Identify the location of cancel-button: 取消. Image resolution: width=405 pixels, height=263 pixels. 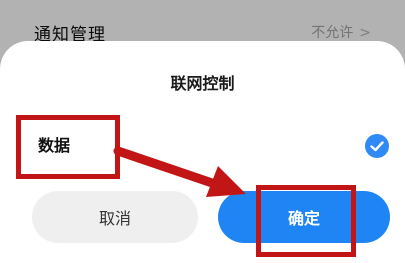
(115, 217).